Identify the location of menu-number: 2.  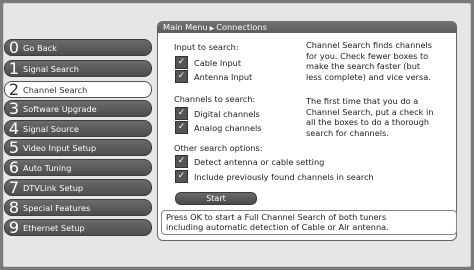
(14, 89).